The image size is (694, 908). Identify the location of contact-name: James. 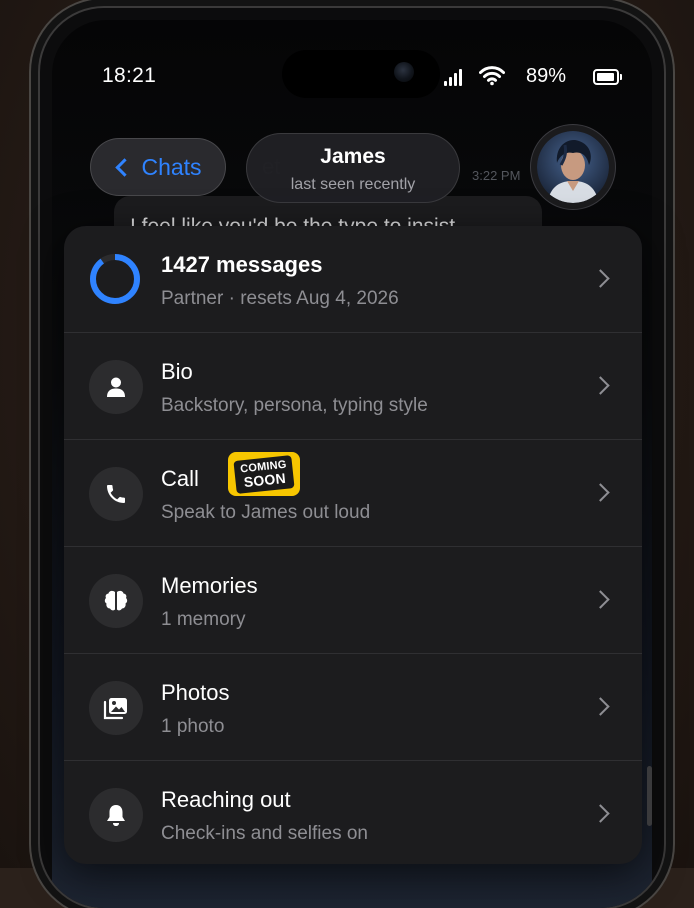
(353, 156).